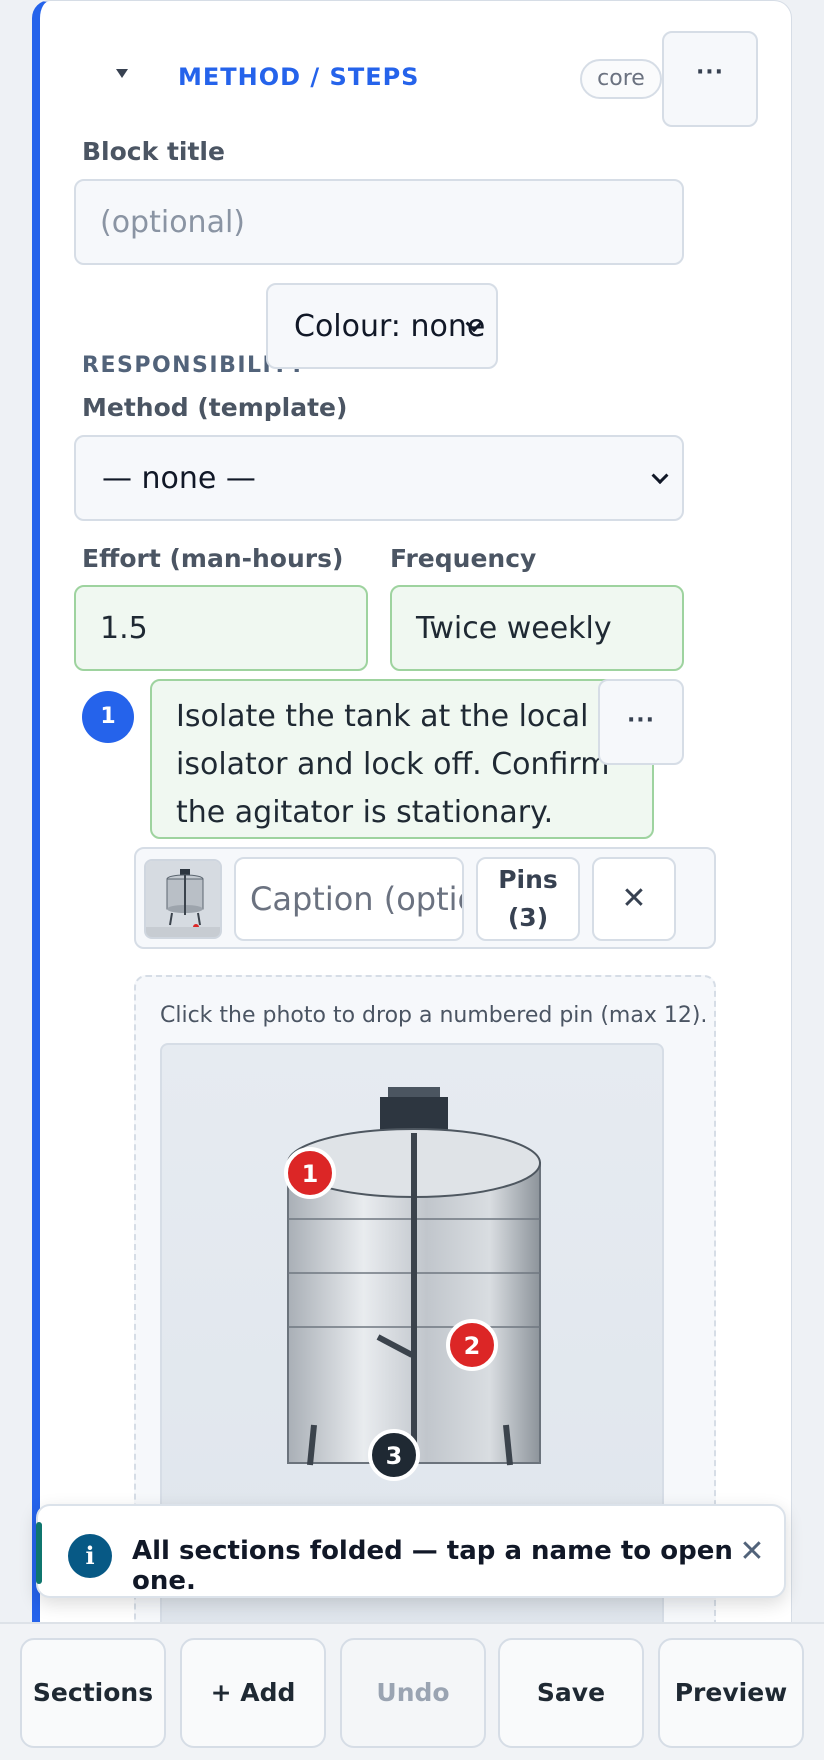 The width and height of the screenshot is (824, 1760). I want to click on step-photo-row: Caption (optional) Pins (3) ✕, so click(425, 898).